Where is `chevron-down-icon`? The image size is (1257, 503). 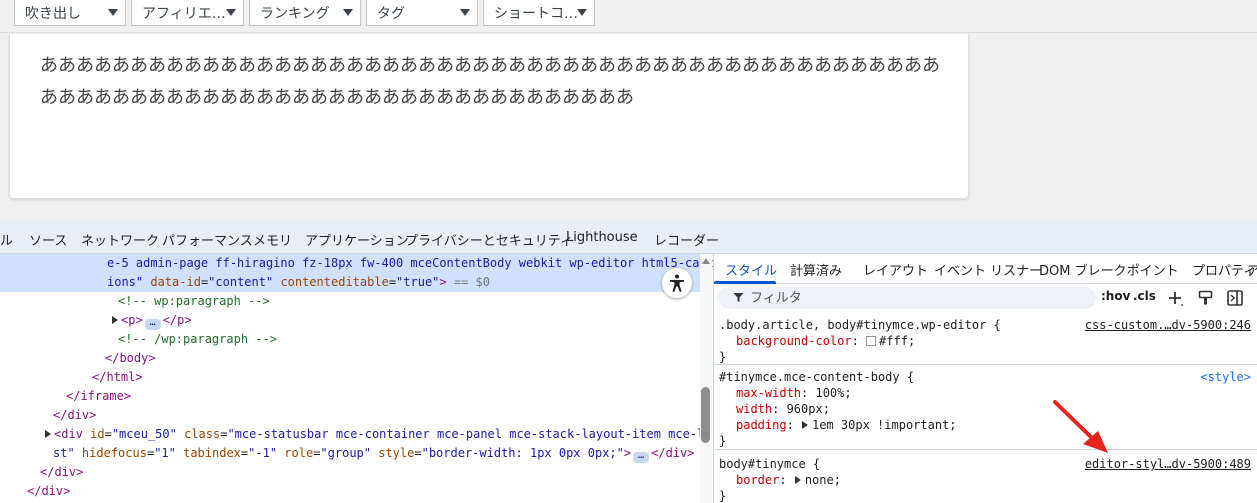 chevron-down-icon is located at coordinates (582, 12).